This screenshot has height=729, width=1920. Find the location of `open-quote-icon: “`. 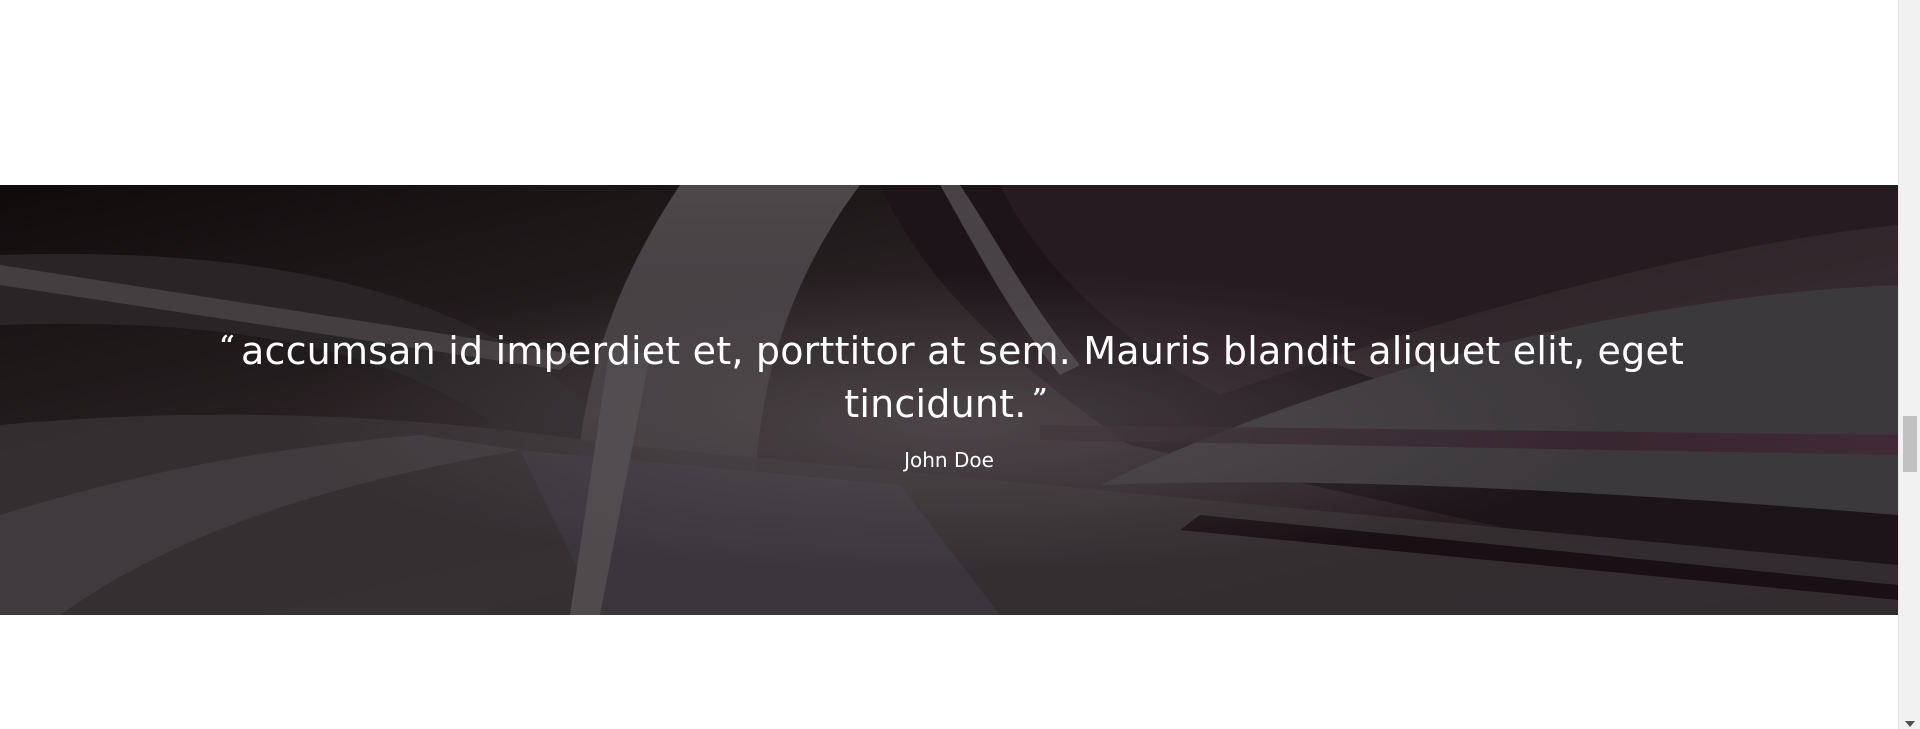

open-quote-icon: “ is located at coordinates (227, 346).